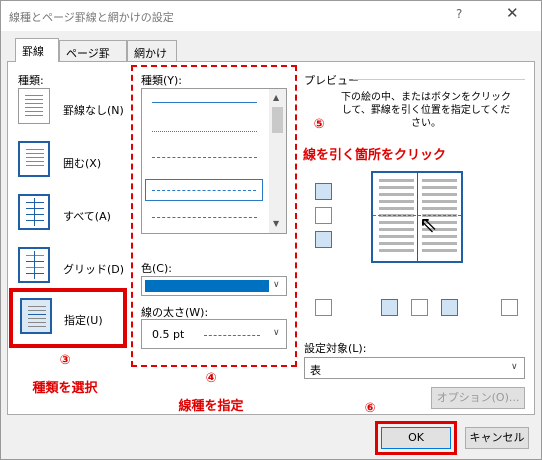 This screenshot has width=542, height=460. What do you see at coordinates (277, 161) in the screenshot?
I see `style-scrollbar: ▲ ▼` at bounding box center [277, 161].